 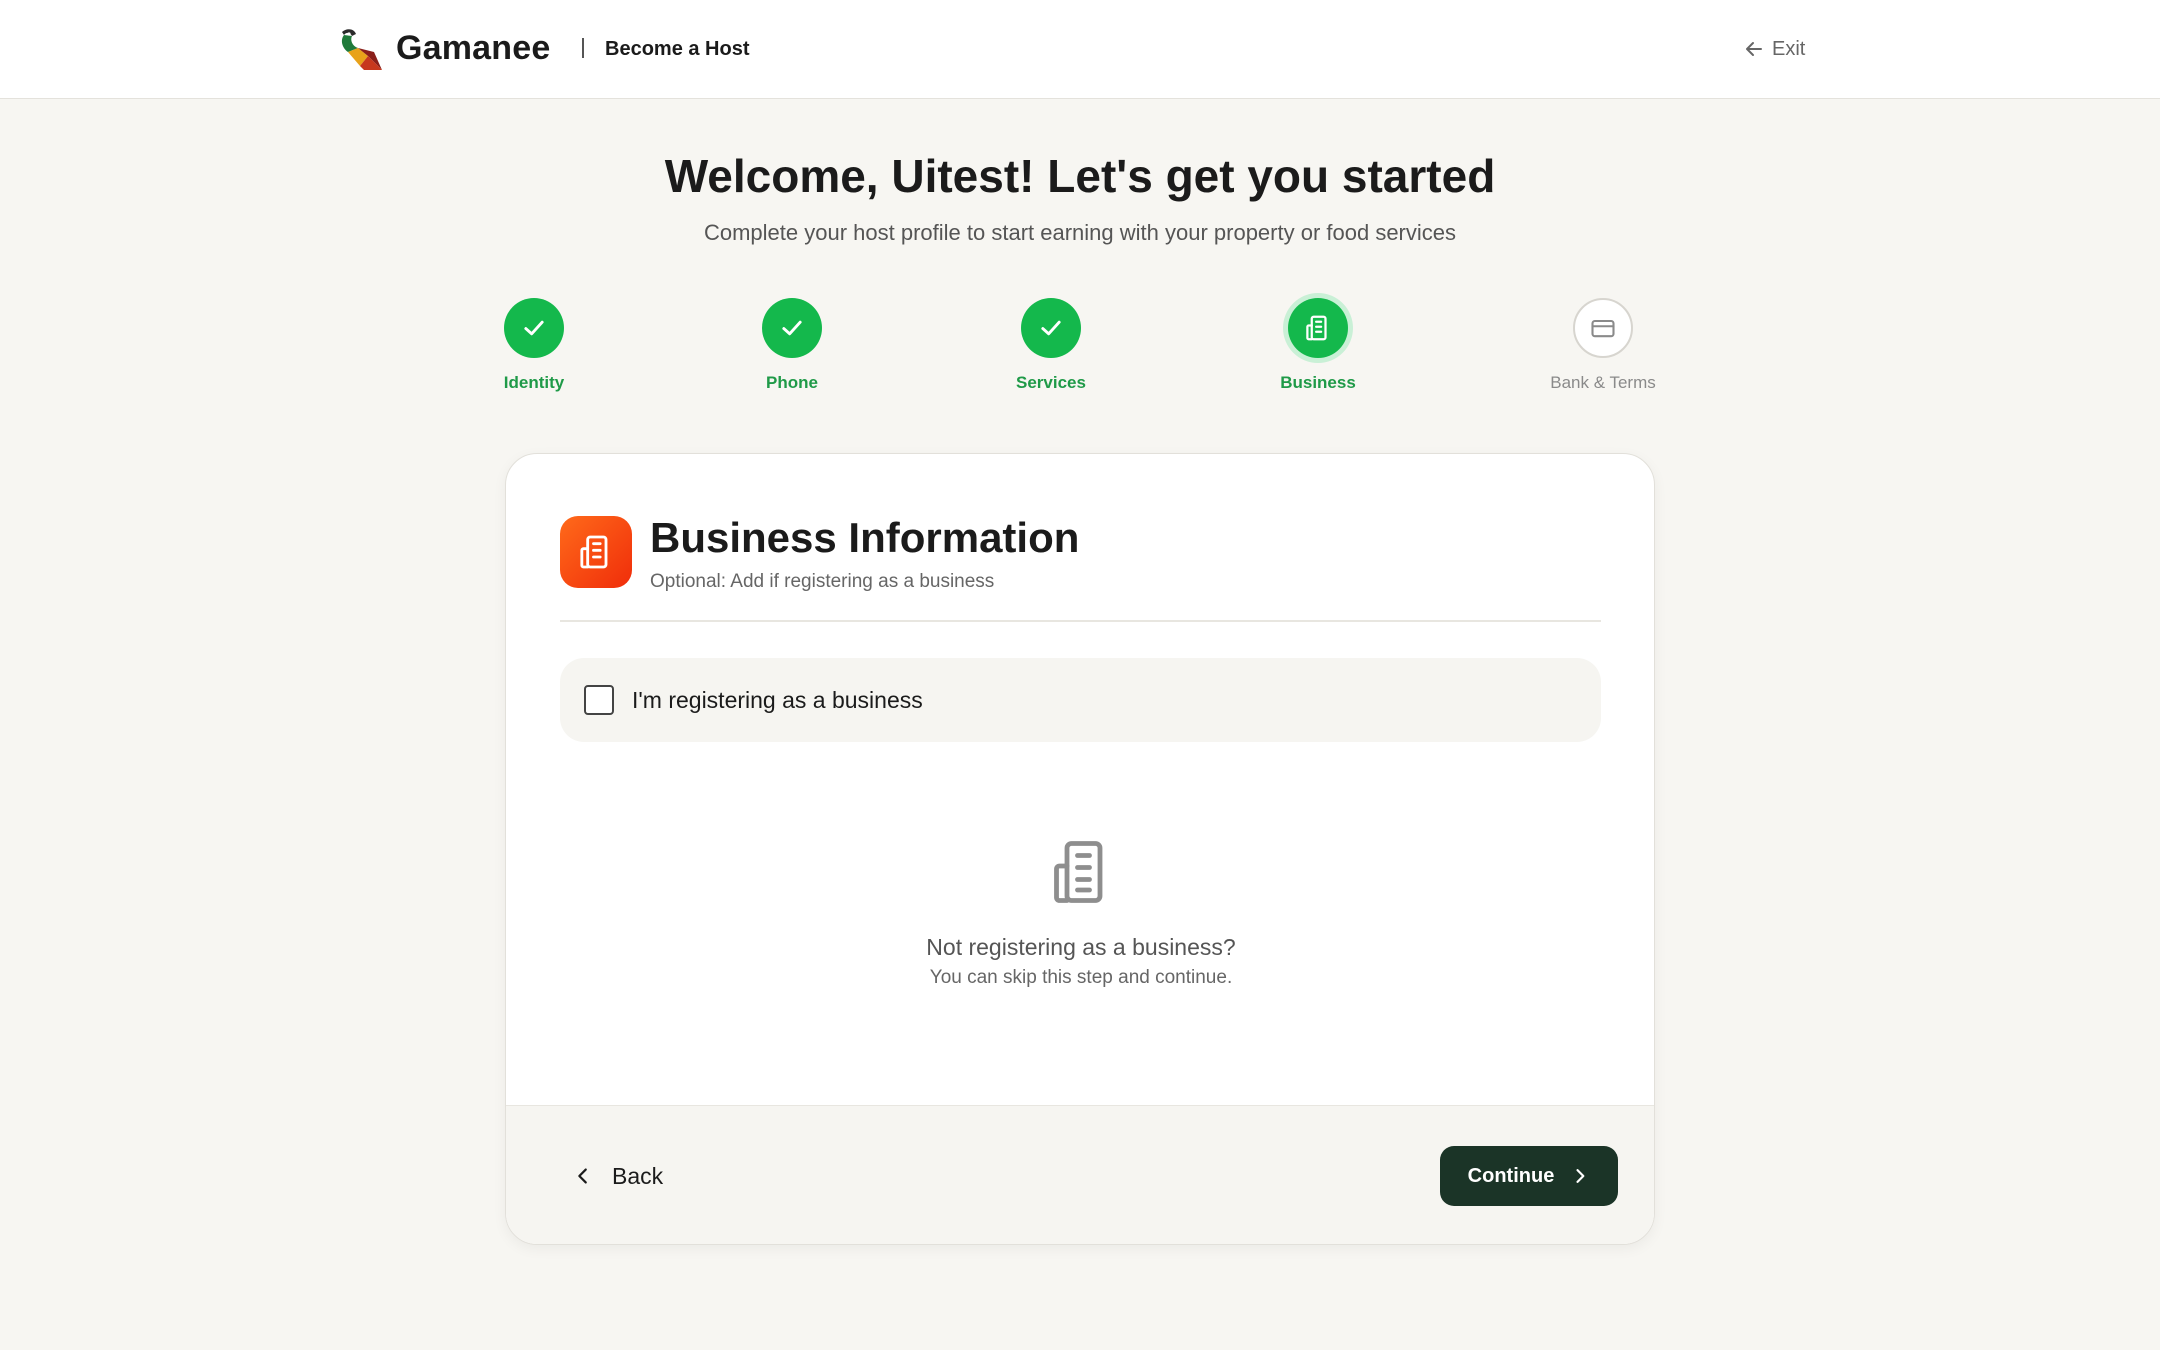 I want to click on card-divider, so click(x=1080, y=621).